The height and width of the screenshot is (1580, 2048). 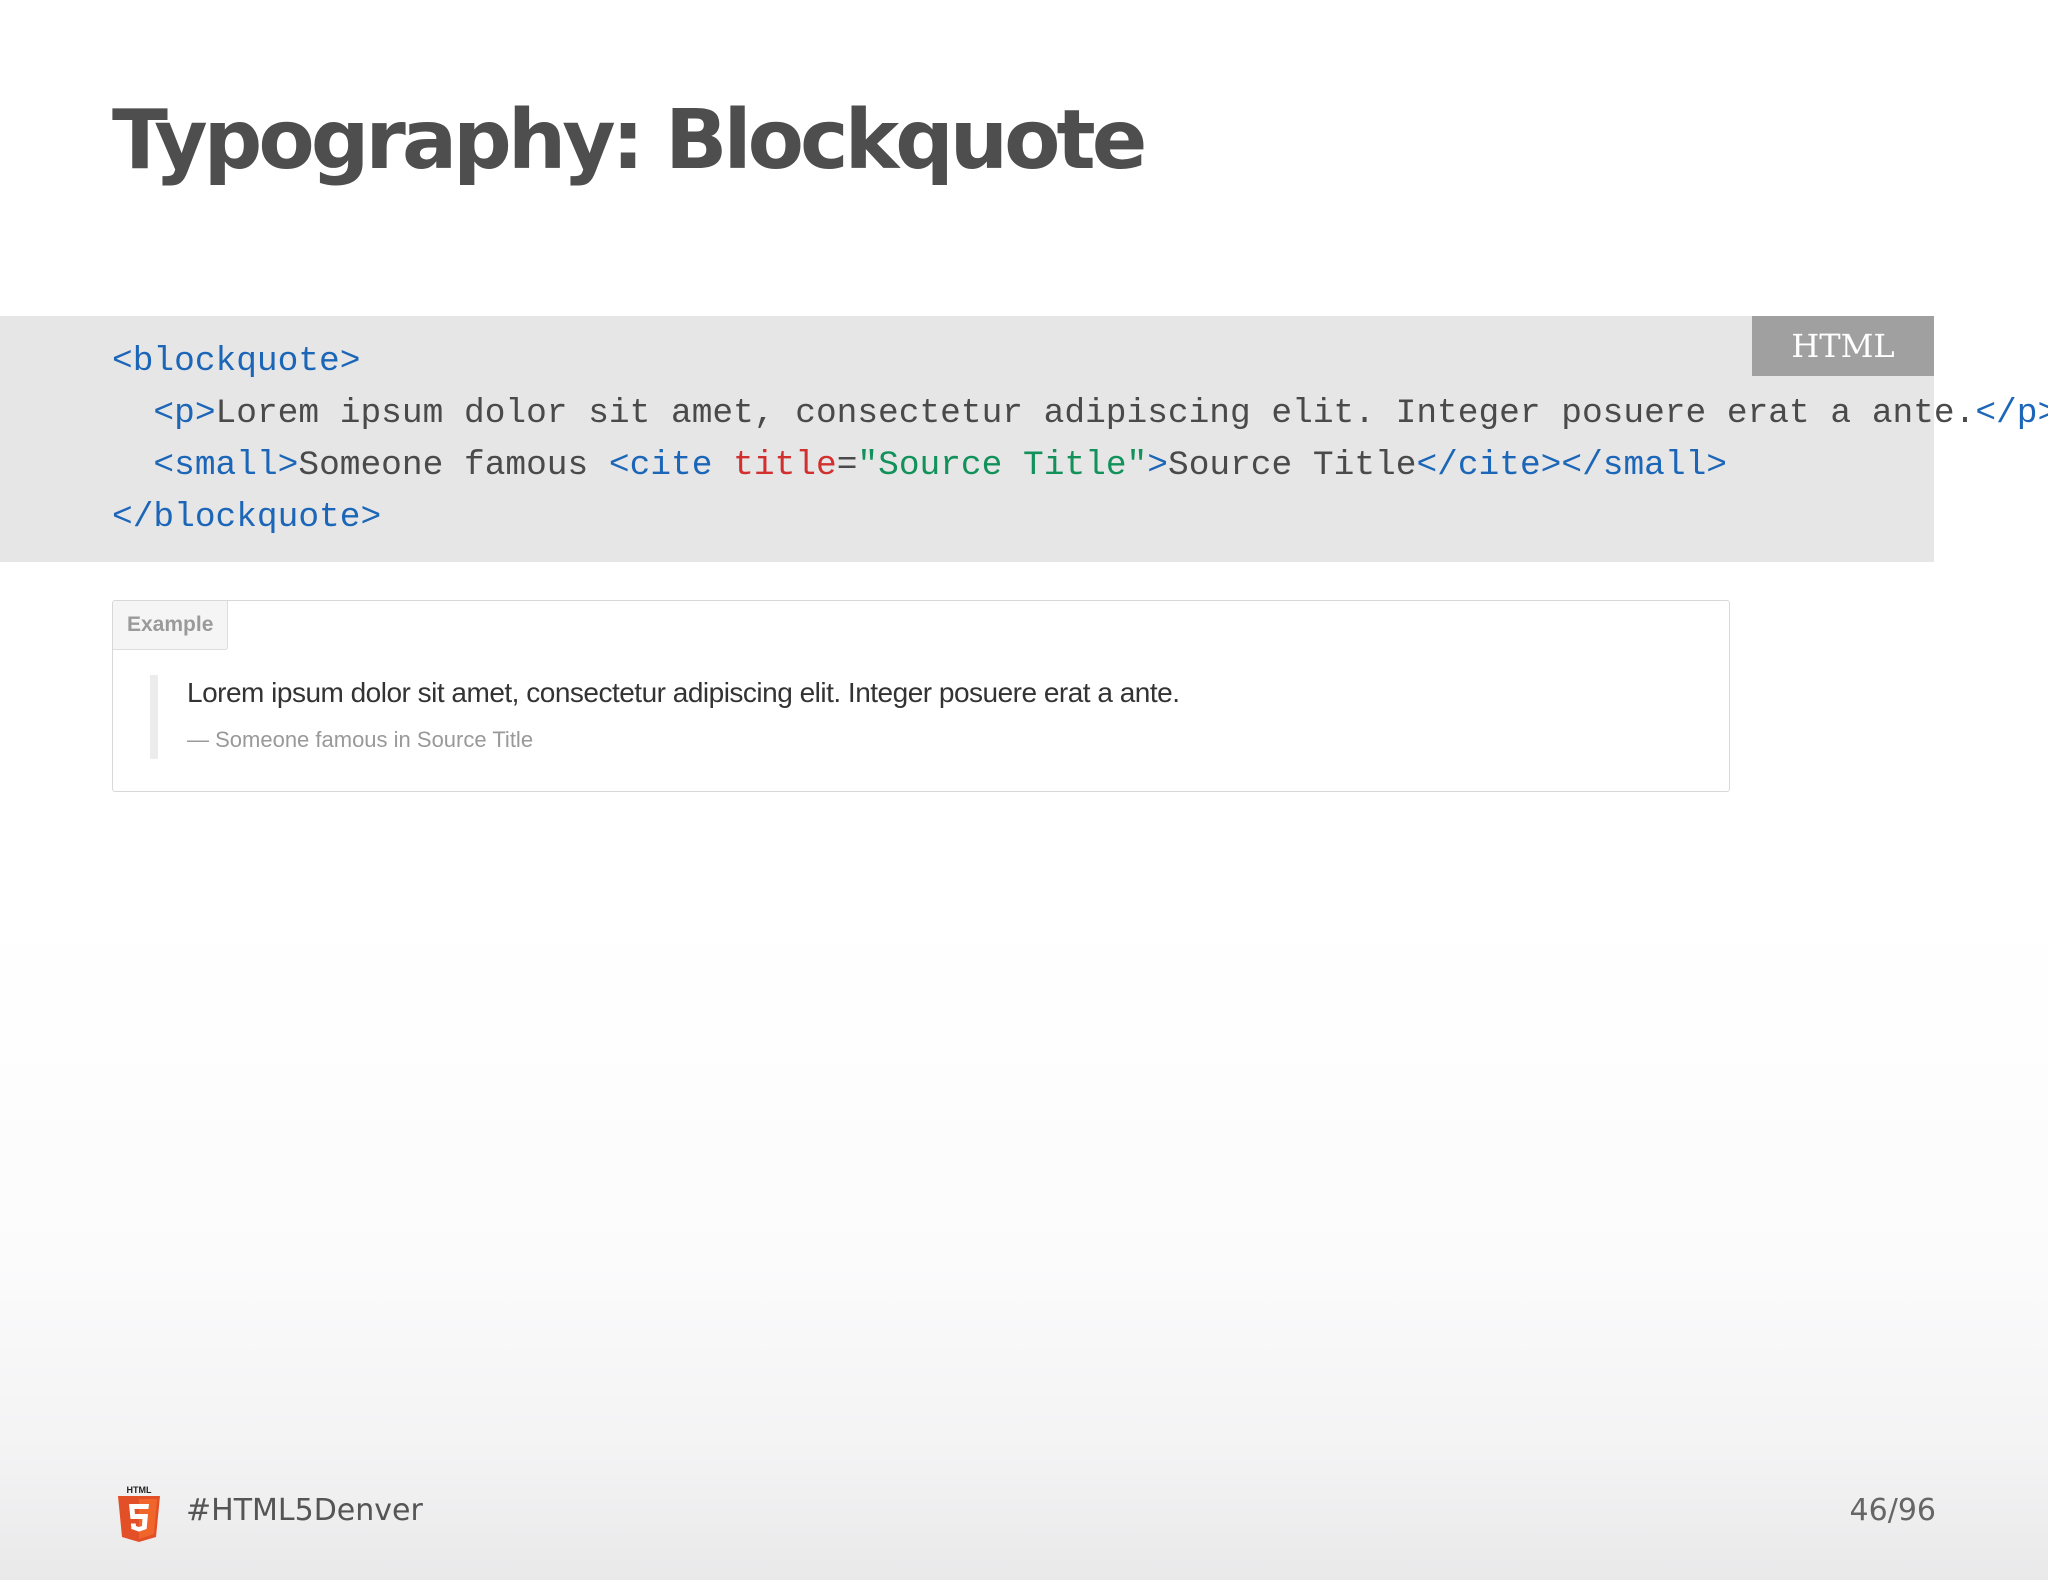 What do you see at coordinates (1157, 465) in the screenshot?
I see `code-token: >` at bounding box center [1157, 465].